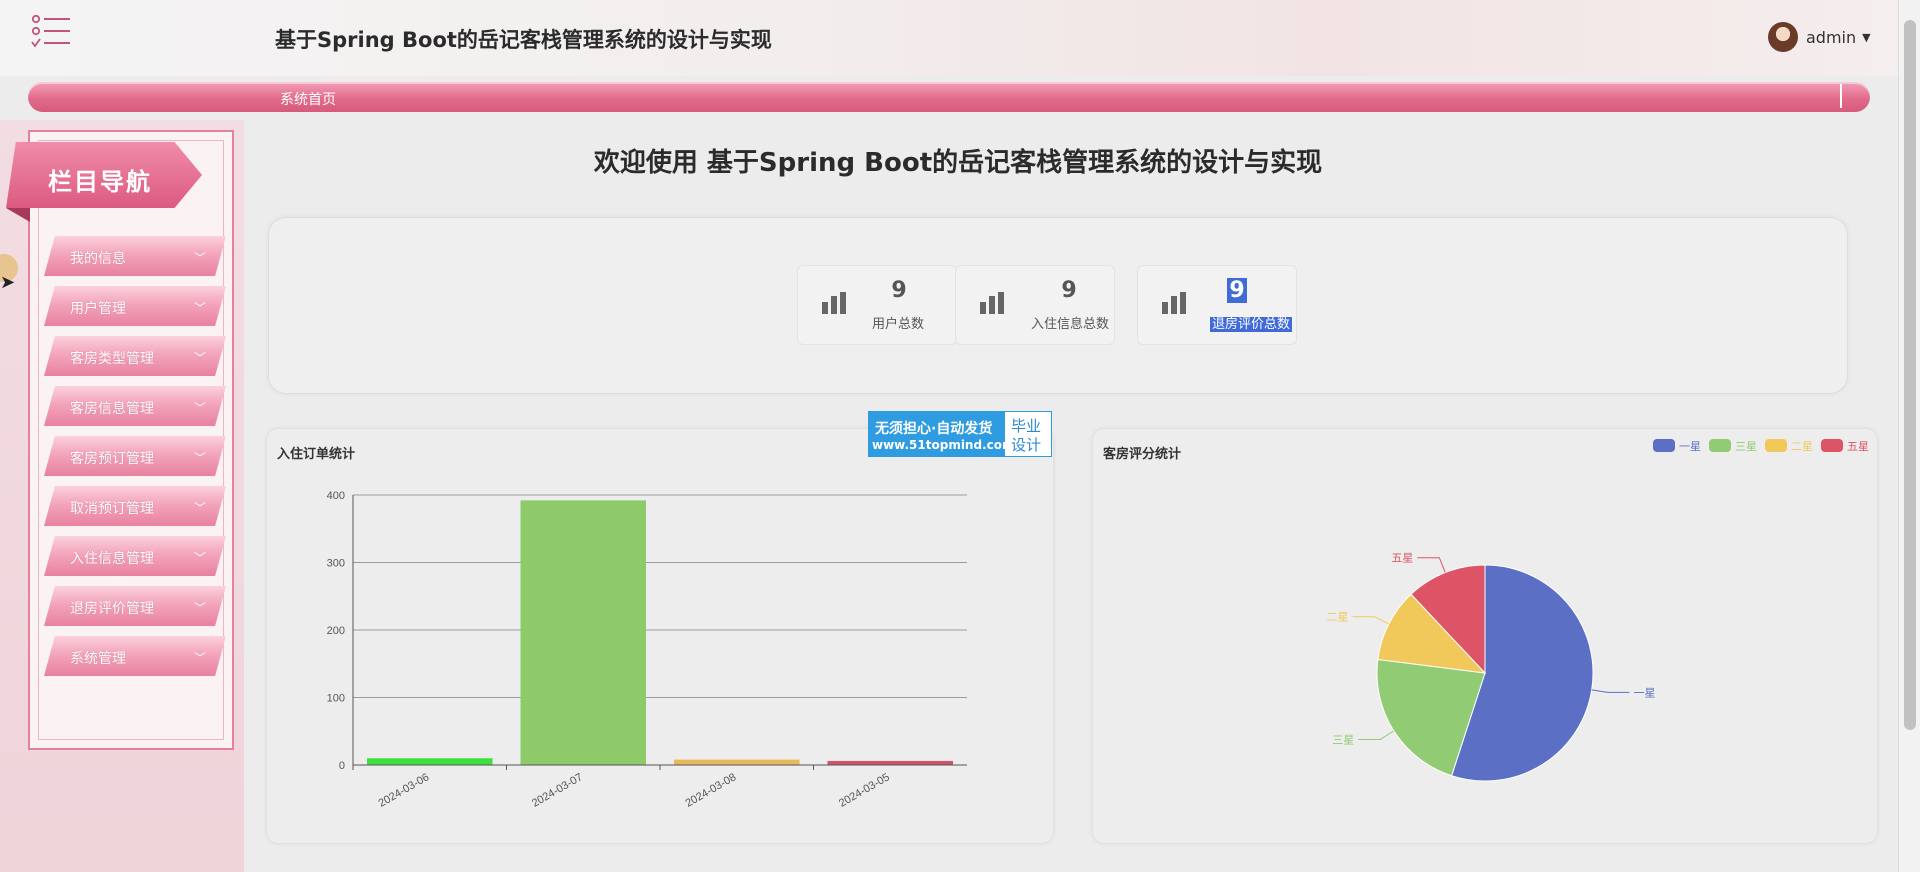 This screenshot has width=1920, height=872. I want to click on stat-card-checkins: 9 入住信息总数, so click(1035, 305).